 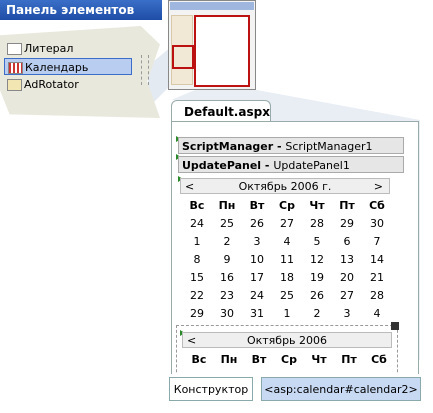 I want to click on day-cell: 21, so click(x=377, y=277).